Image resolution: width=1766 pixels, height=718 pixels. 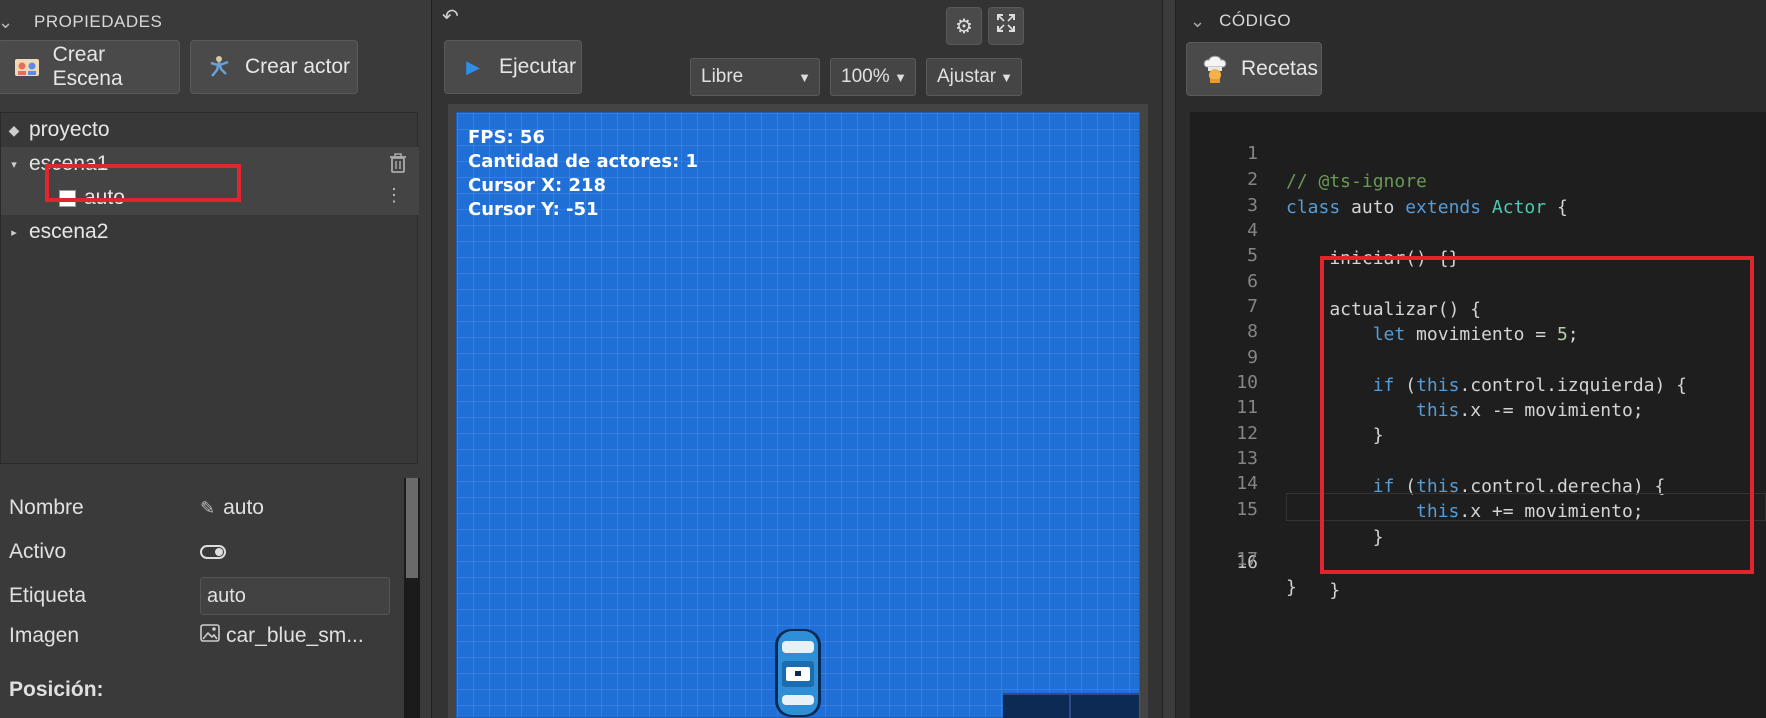 I want to click on panel-separator, so click(x=1169, y=359).